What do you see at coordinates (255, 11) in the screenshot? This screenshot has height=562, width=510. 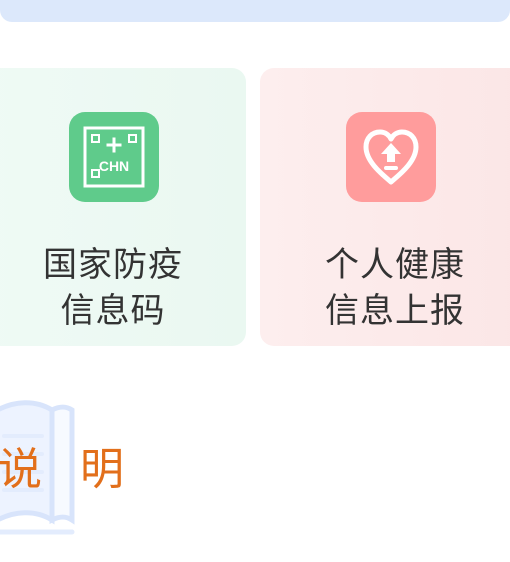 I see `top-banner-strip` at bounding box center [255, 11].